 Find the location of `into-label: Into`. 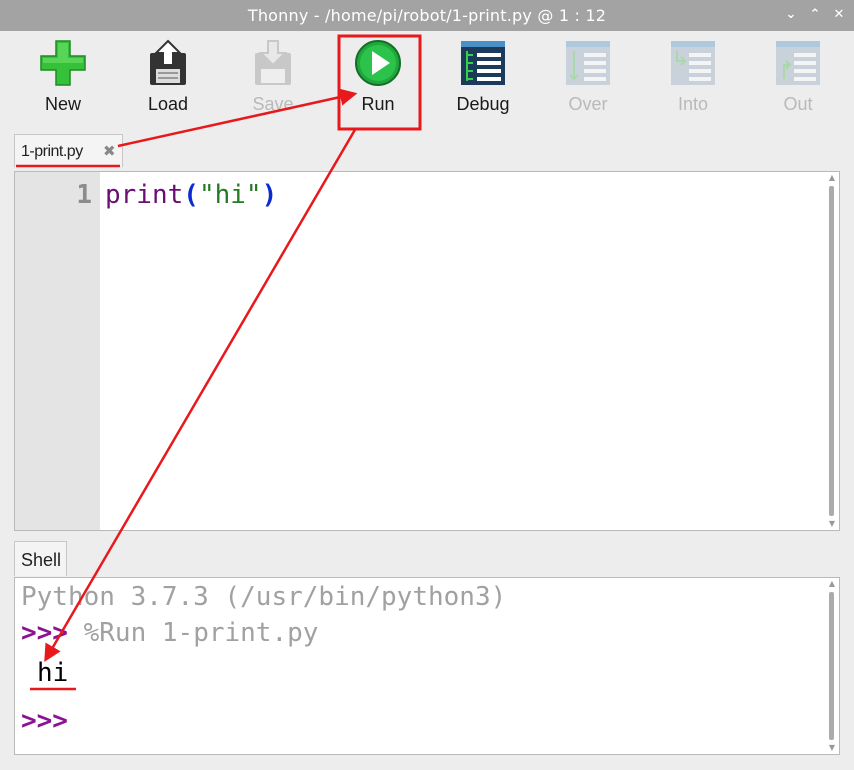

into-label: Into is located at coordinates (693, 104).